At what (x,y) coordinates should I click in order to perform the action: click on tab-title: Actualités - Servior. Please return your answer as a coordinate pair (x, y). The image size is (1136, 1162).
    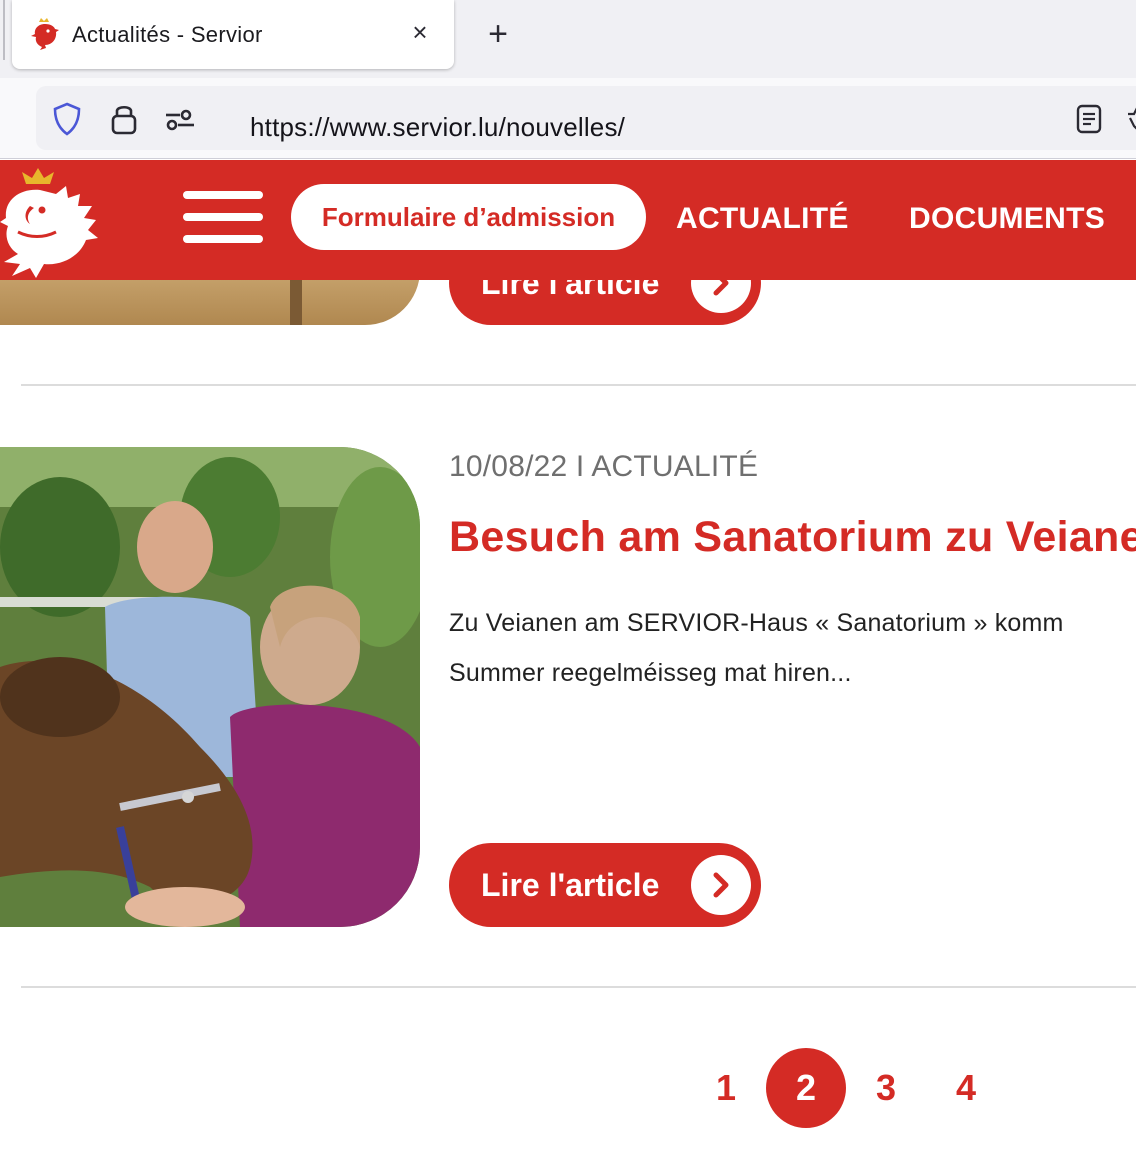
    Looking at the image, I should click on (167, 34).